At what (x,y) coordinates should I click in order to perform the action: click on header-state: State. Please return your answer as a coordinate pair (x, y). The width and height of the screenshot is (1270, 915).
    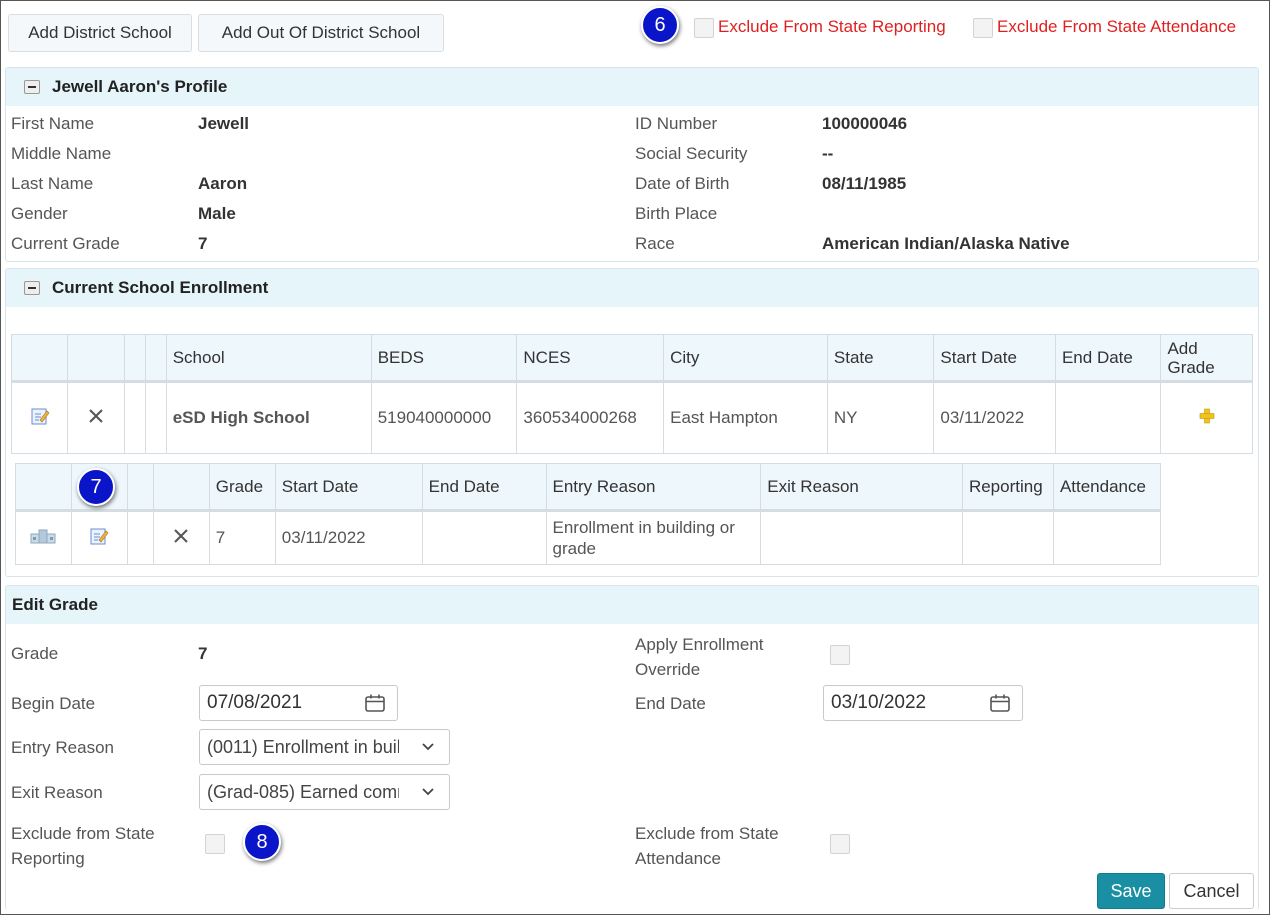
    Looking at the image, I should click on (880, 358).